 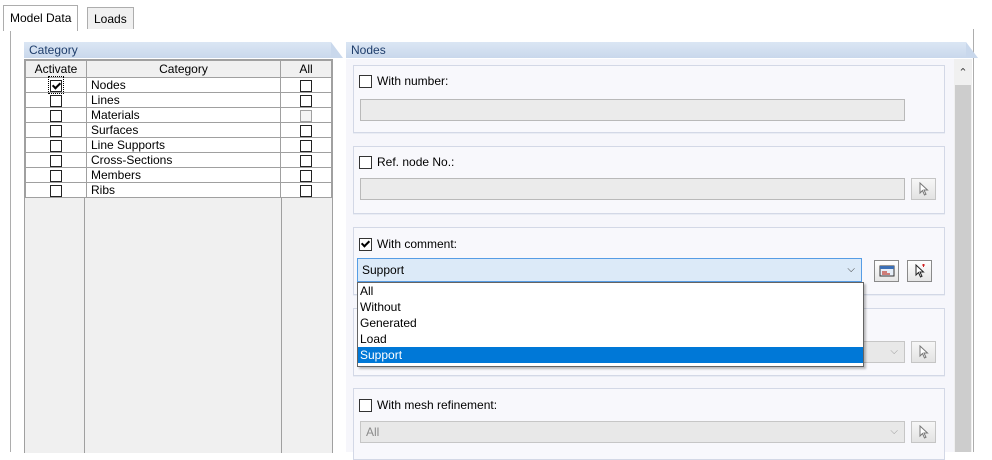 I want to click on with-number-checkbox: With number:, so click(x=403, y=81).